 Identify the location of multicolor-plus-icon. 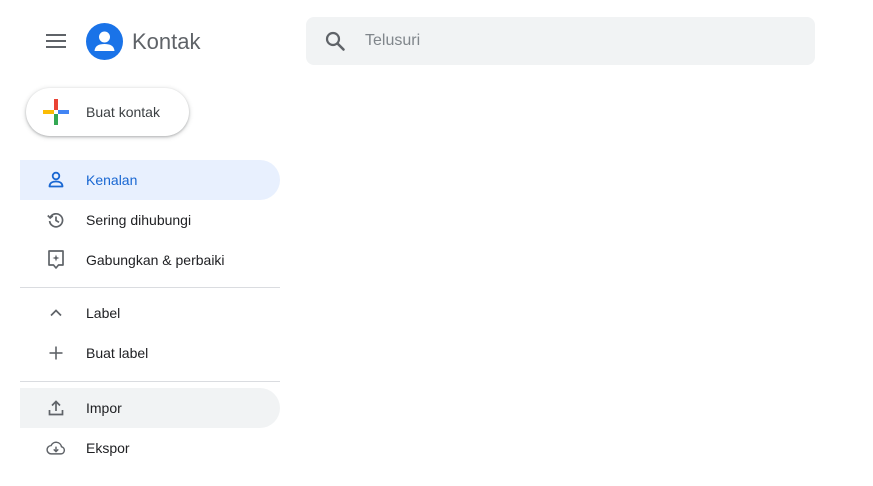
(56, 112).